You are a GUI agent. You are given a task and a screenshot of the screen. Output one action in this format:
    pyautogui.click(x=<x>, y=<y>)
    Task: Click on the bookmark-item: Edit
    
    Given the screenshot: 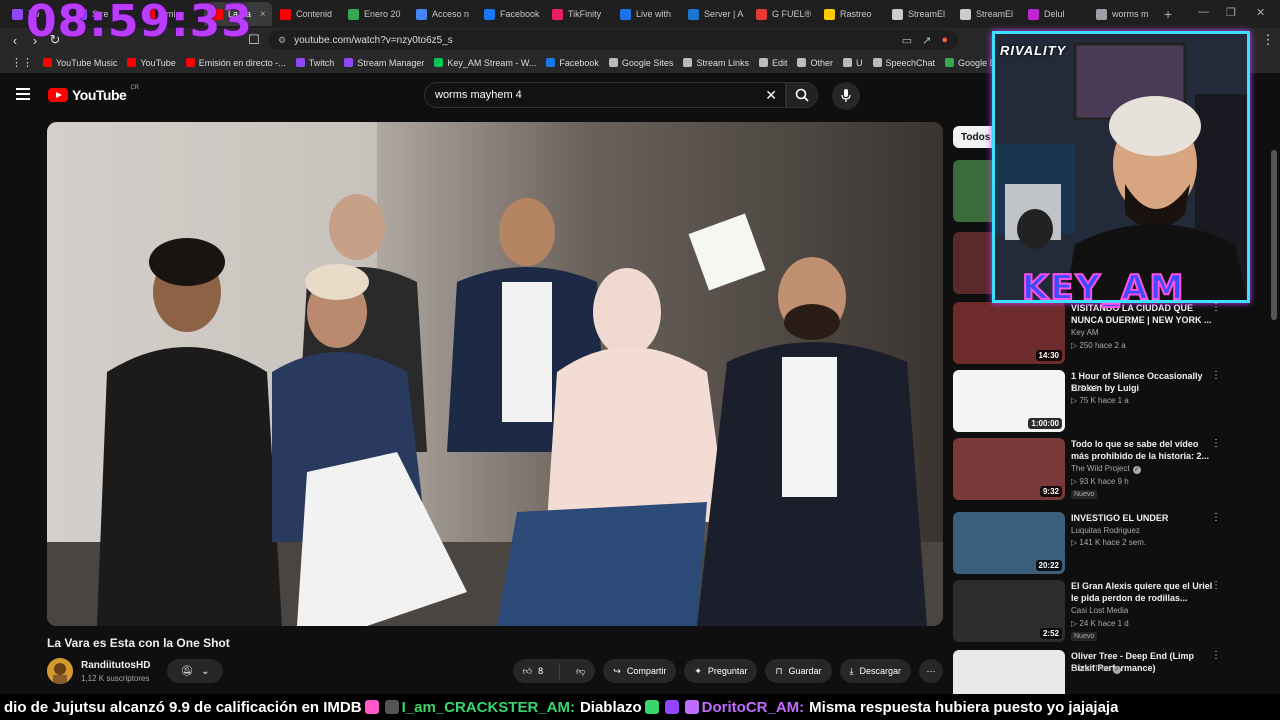 What is the action you would take?
    pyautogui.click(x=773, y=63)
    